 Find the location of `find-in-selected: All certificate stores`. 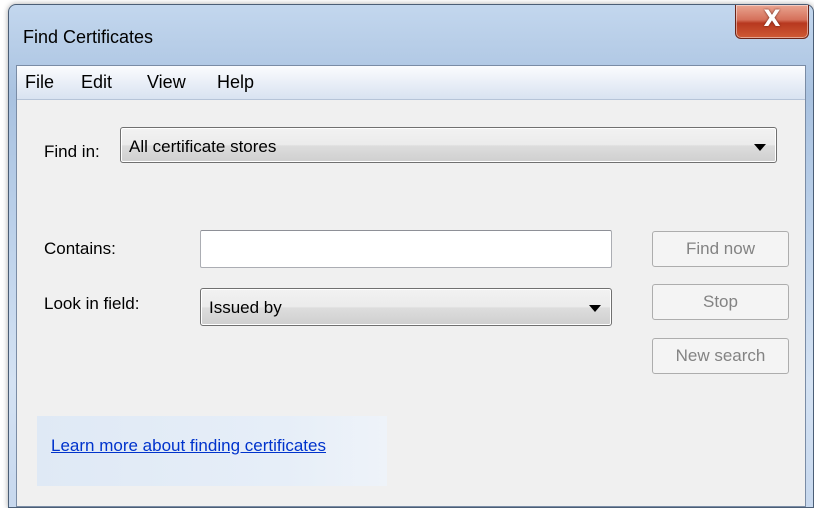

find-in-selected: All certificate stores is located at coordinates (203, 146).